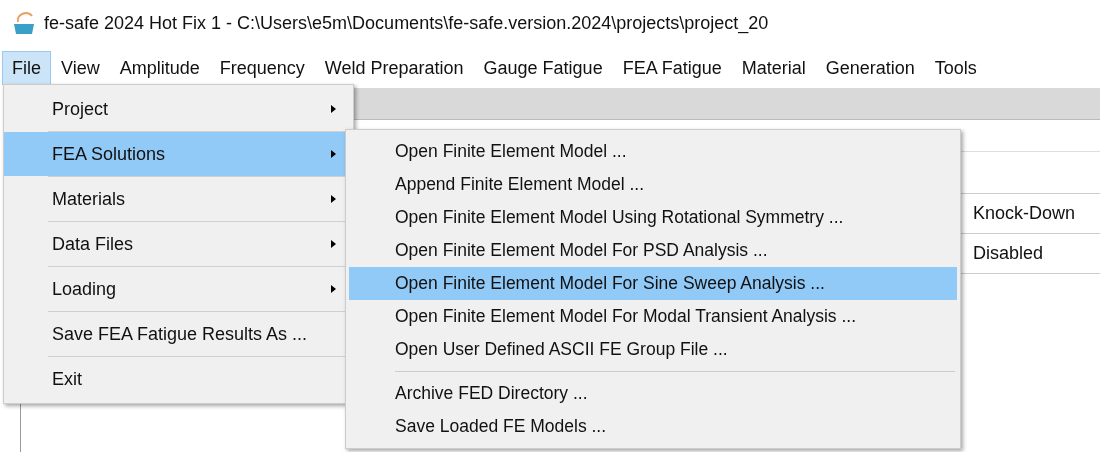 This screenshot has height=452, width=1100. Describe the element at coordinates (773, 68) in the screenshot. I see `menu-bar-item: Material` at that location.